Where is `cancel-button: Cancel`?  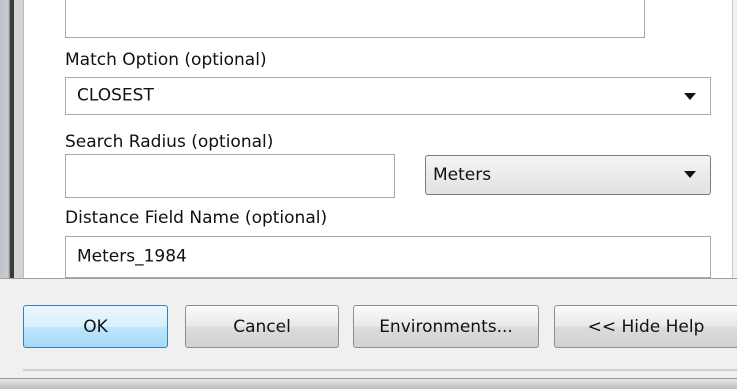 cancel-button: Cancel is located at coordinates (262, 326).